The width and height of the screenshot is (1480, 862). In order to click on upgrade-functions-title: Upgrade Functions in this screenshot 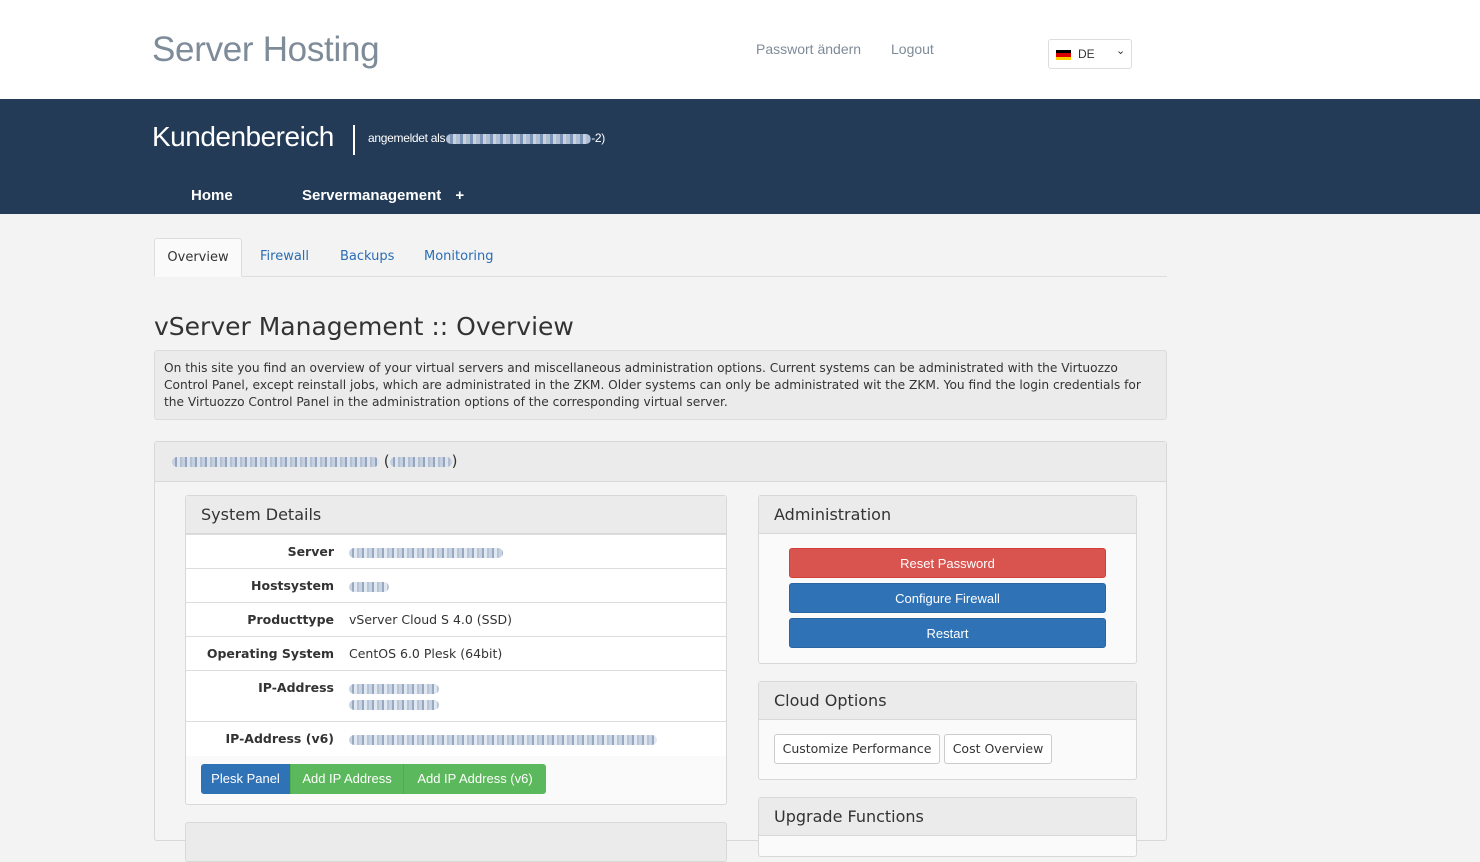, I will do `click(947, 817)`.